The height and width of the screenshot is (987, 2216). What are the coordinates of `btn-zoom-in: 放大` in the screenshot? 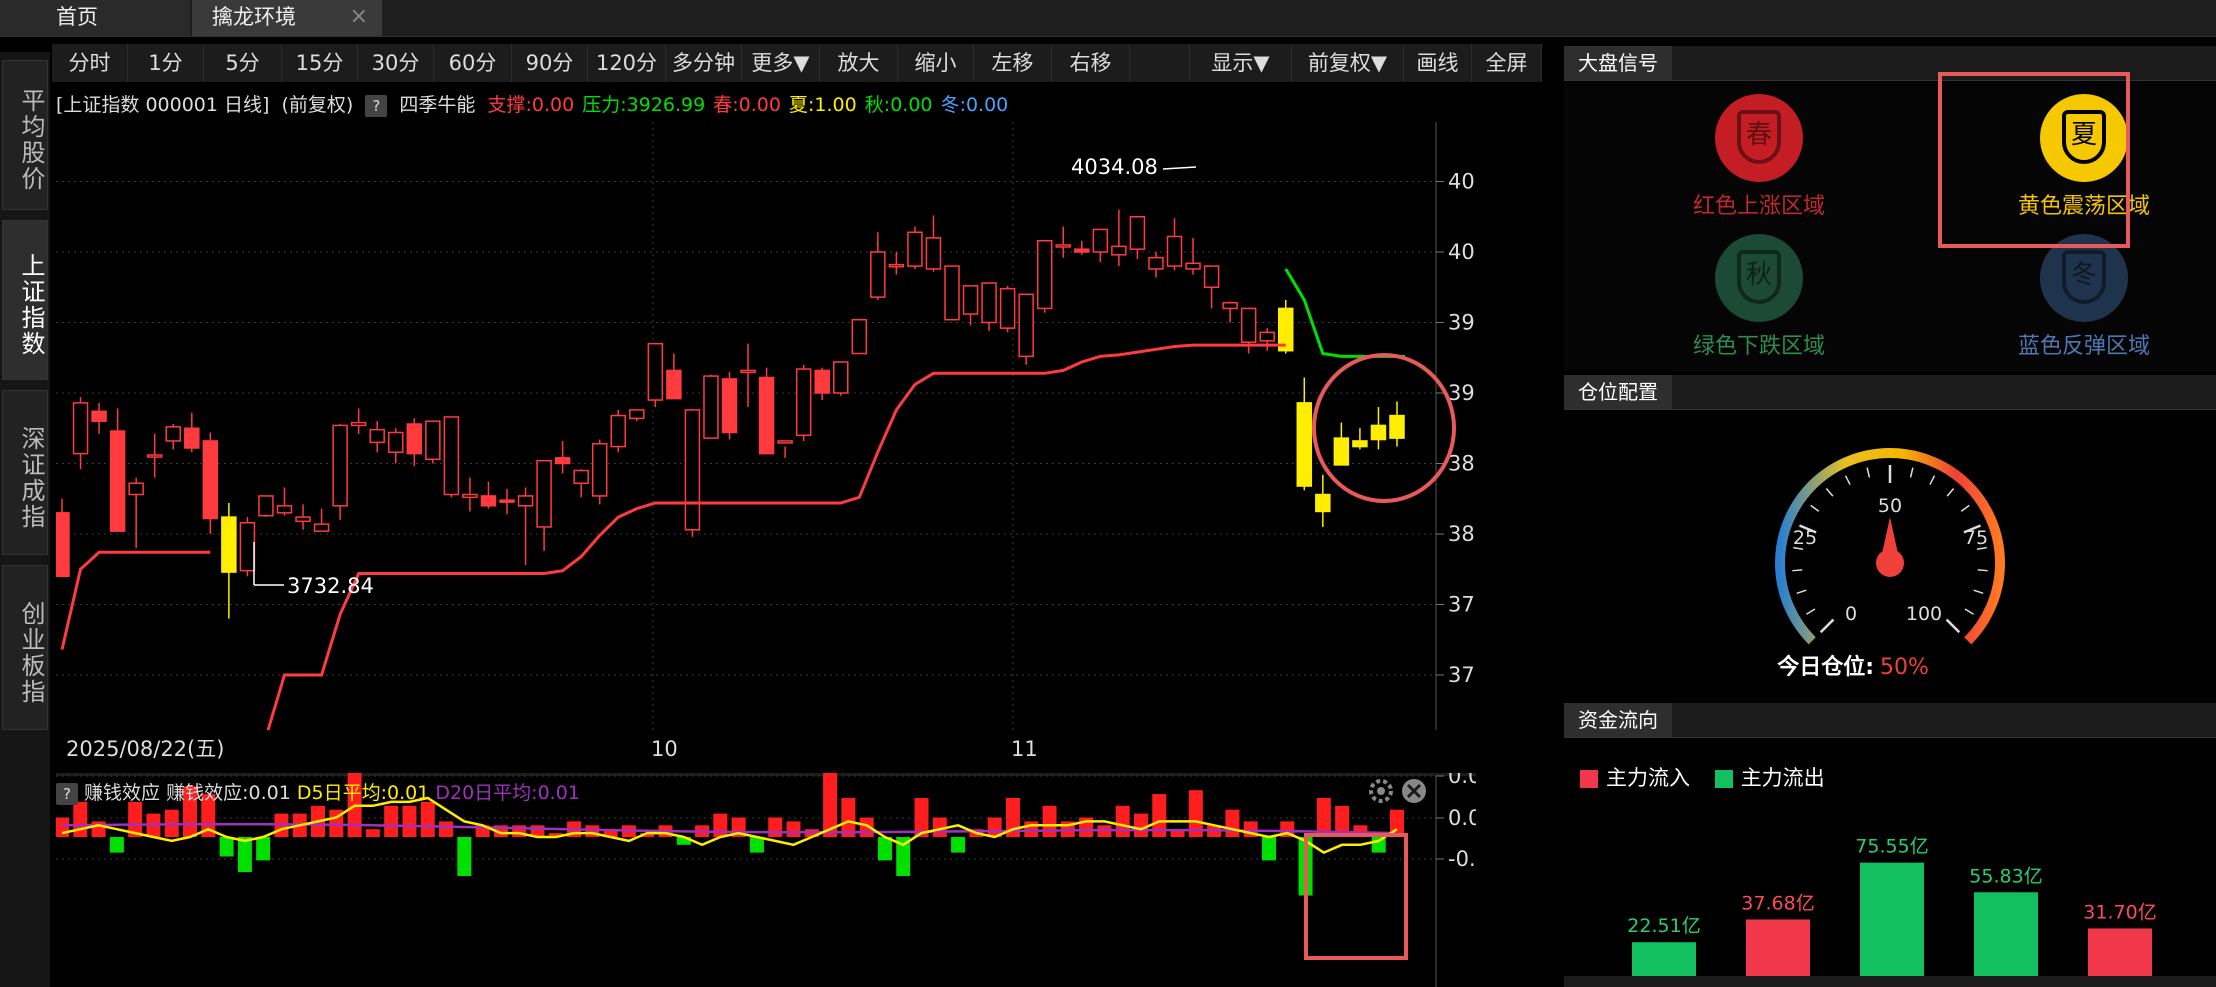 It's located at (859, 63).